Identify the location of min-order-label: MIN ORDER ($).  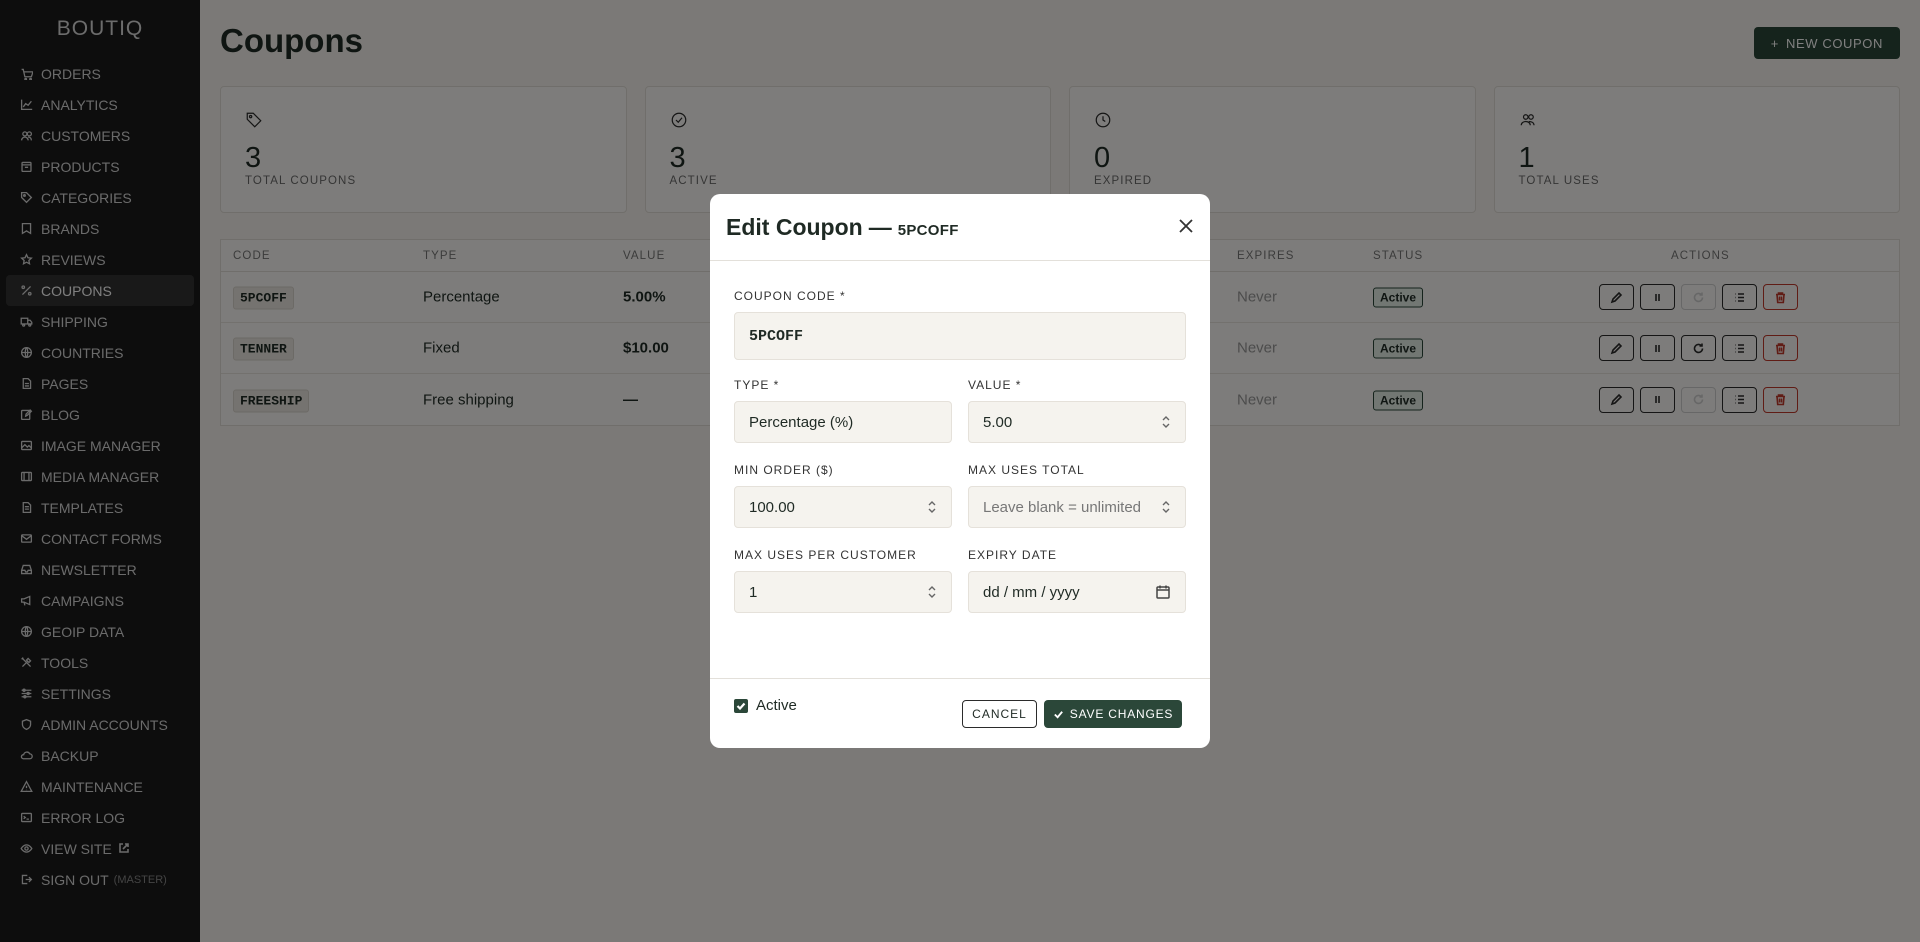
(784, 470).